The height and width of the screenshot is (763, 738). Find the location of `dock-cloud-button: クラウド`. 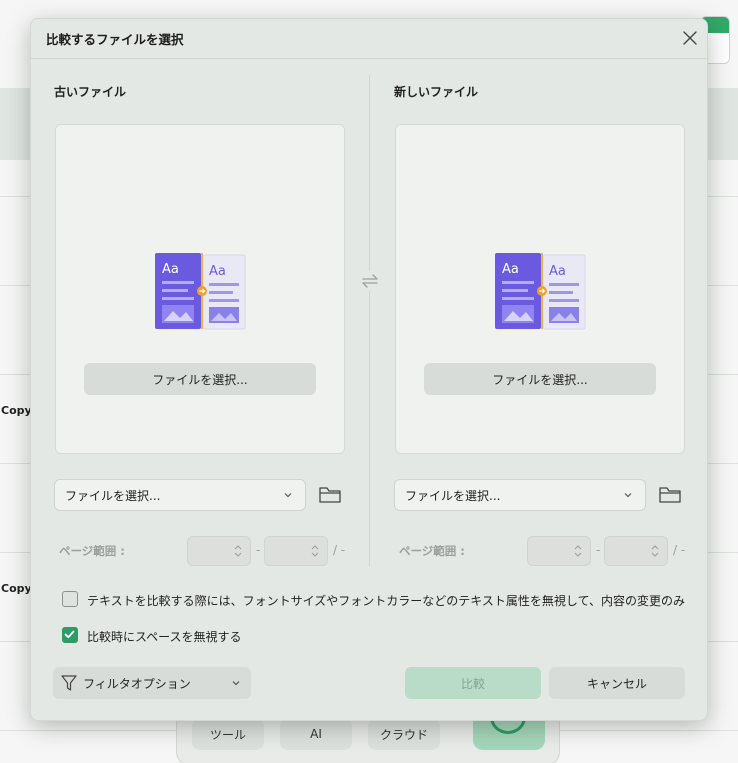

dock-cloud-button: クラウド is located at coordinates (404, 734).